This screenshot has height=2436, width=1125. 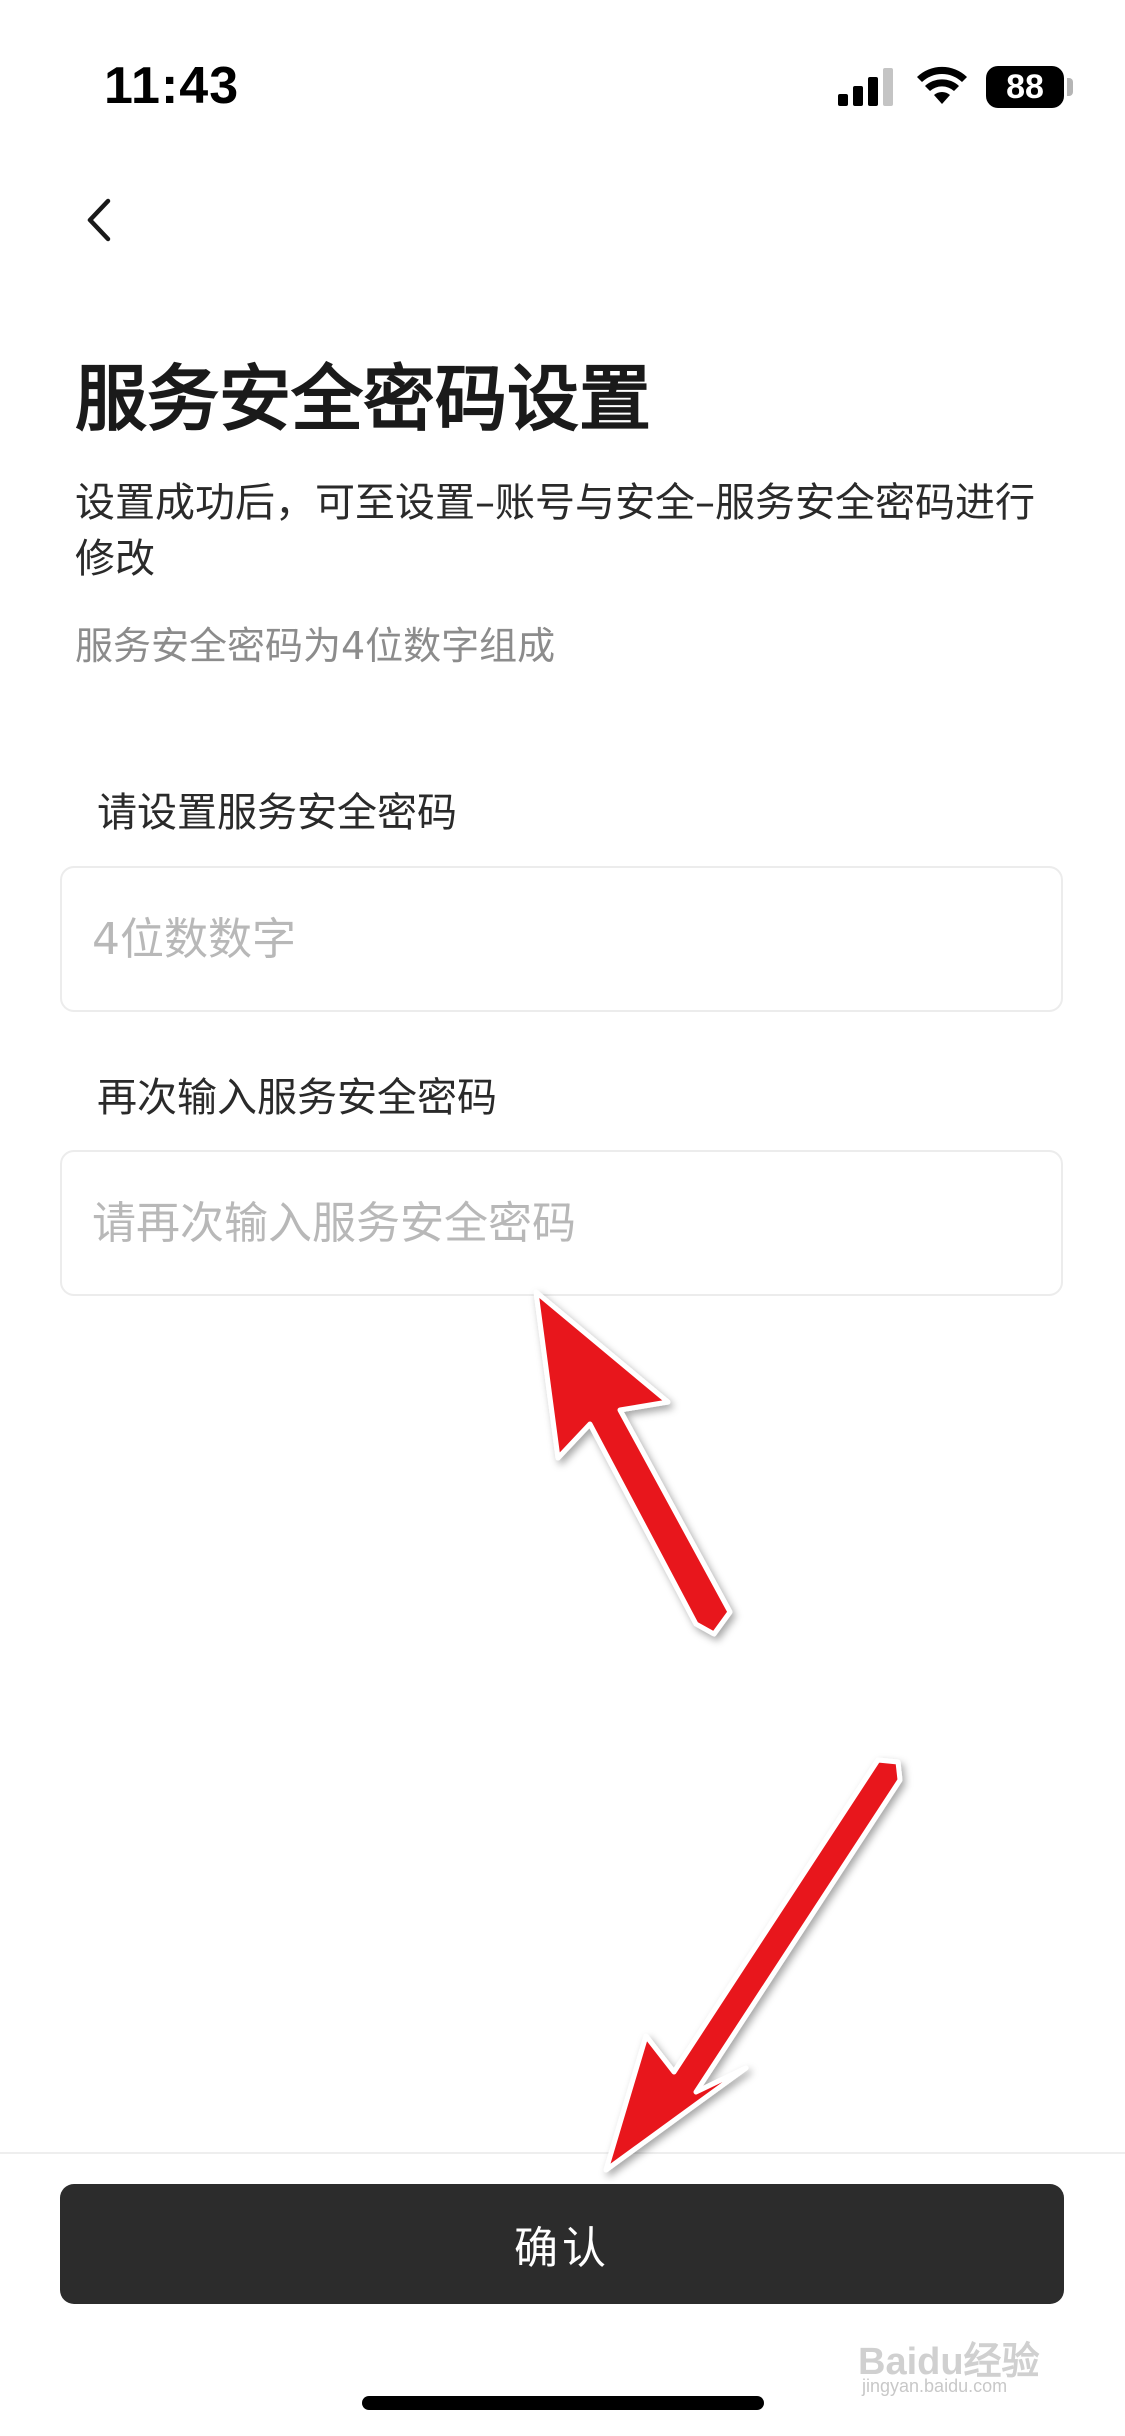 What do you see at coordinates (753, 1965) in the screenshot?
I see `arrow-icon-lower` at bounding box center [753, 1965].